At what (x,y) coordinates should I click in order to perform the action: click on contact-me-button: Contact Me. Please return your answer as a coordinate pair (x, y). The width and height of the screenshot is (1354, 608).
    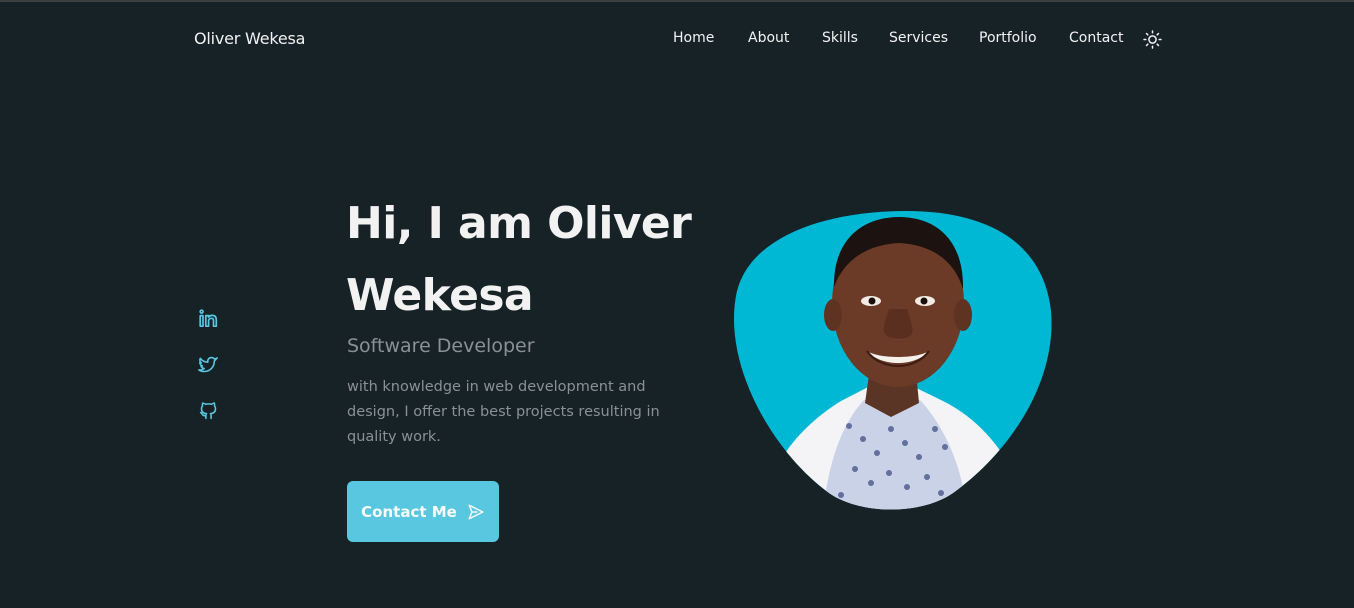
    Looking at the image, I should click on (423, 511).